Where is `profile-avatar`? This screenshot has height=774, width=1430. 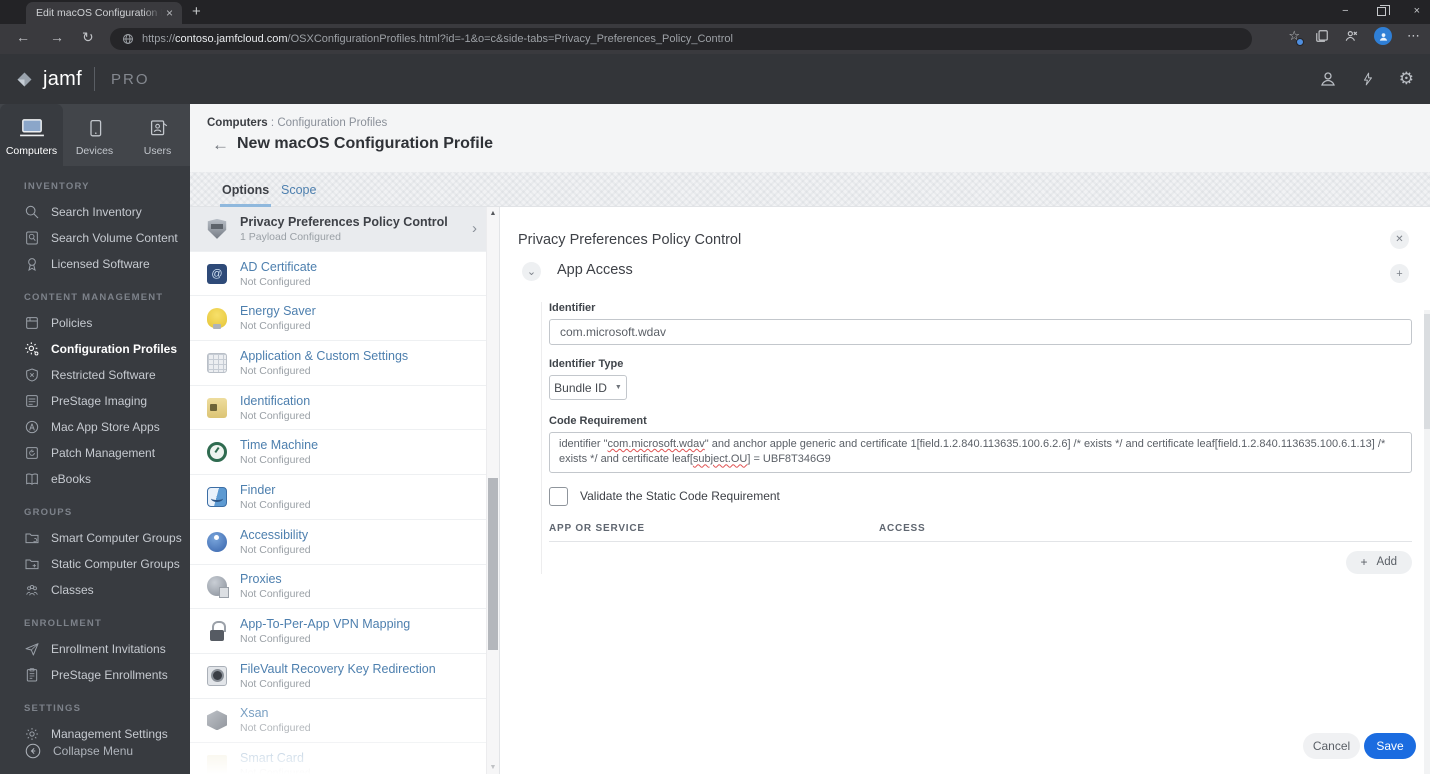
profile-avatar is located at coordinates (1383, 36).